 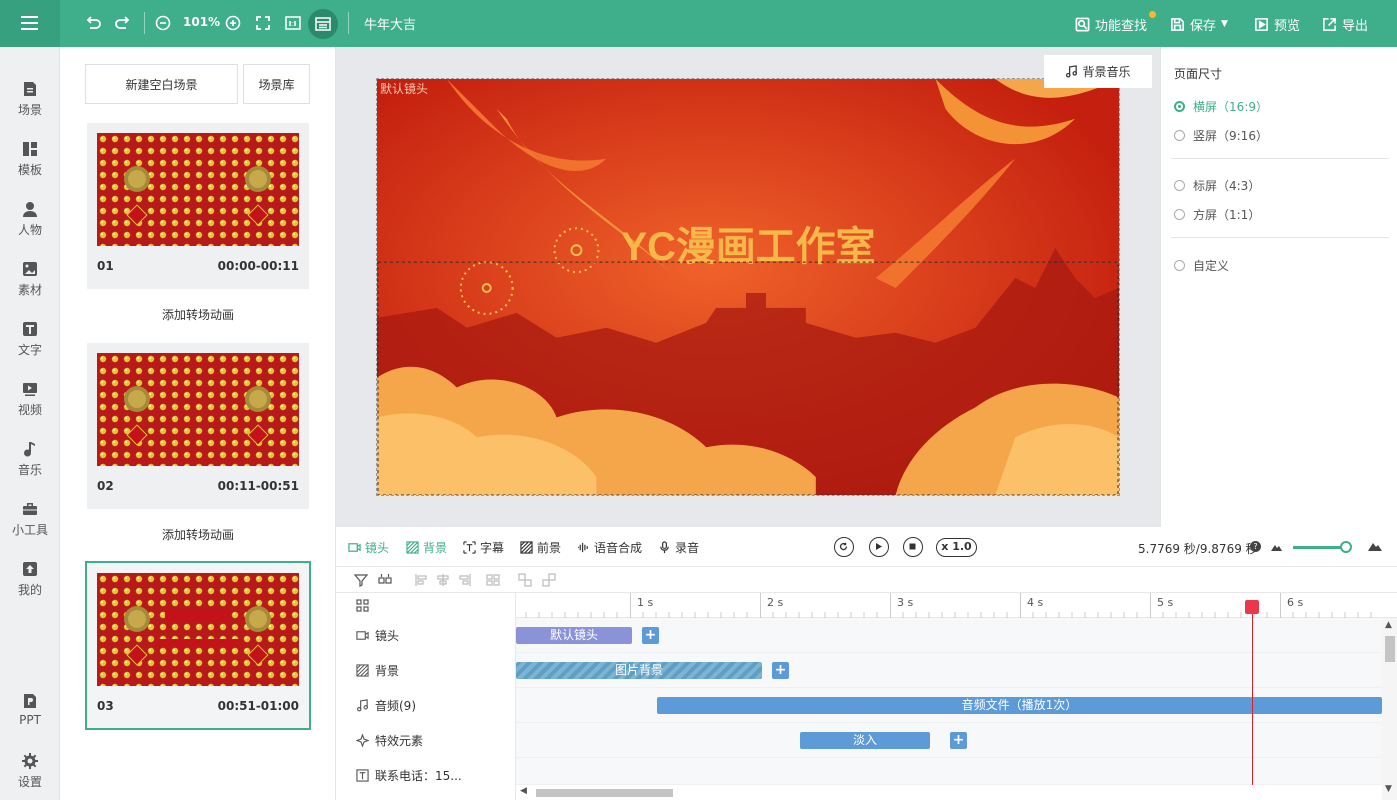 What do you see at coordinates (421, 580) in the screenshot?
I see `align-left-icon` at bounding box center [421, 580].